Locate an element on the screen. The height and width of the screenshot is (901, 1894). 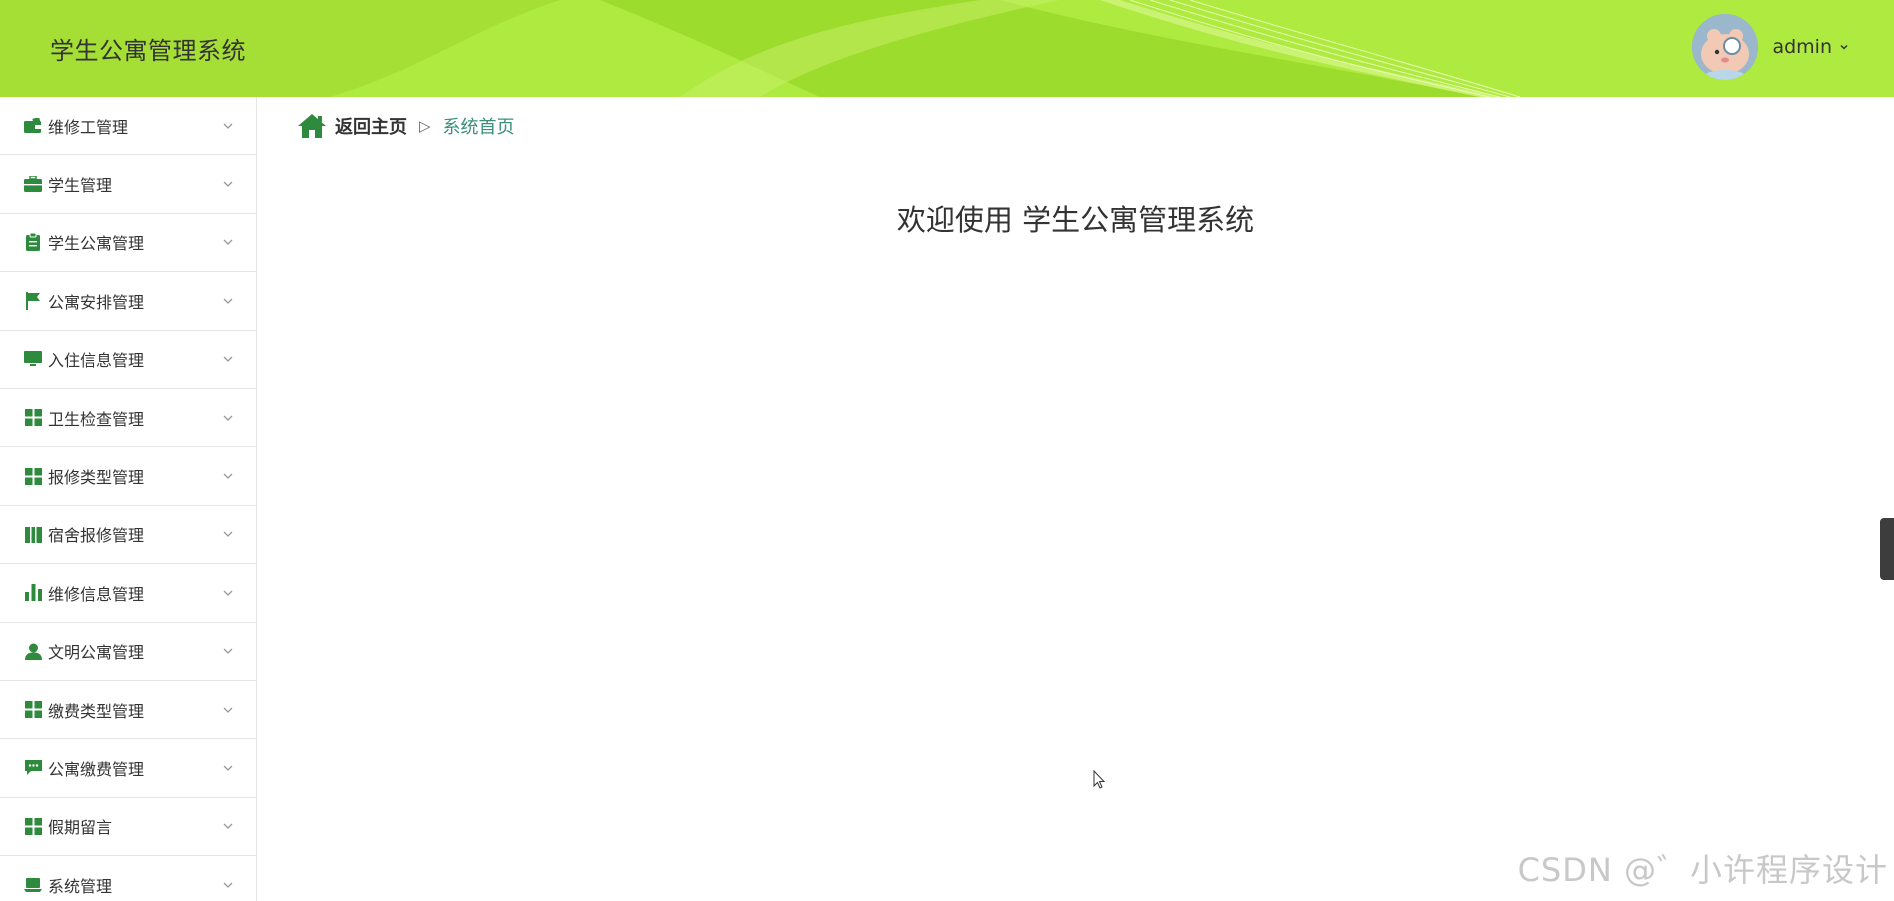
sidebar-item-label: 学生管理 is located at coordinates (80, 186).